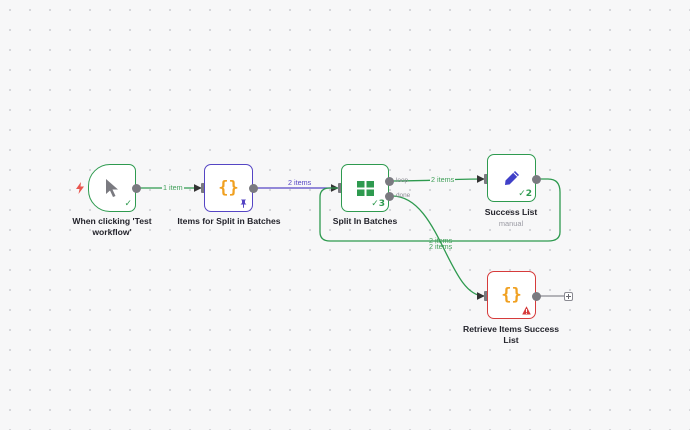  Describe the element at coordinates (300, 182) in the screenshot. I see `edge-label-items-split: 2 items` at that location.